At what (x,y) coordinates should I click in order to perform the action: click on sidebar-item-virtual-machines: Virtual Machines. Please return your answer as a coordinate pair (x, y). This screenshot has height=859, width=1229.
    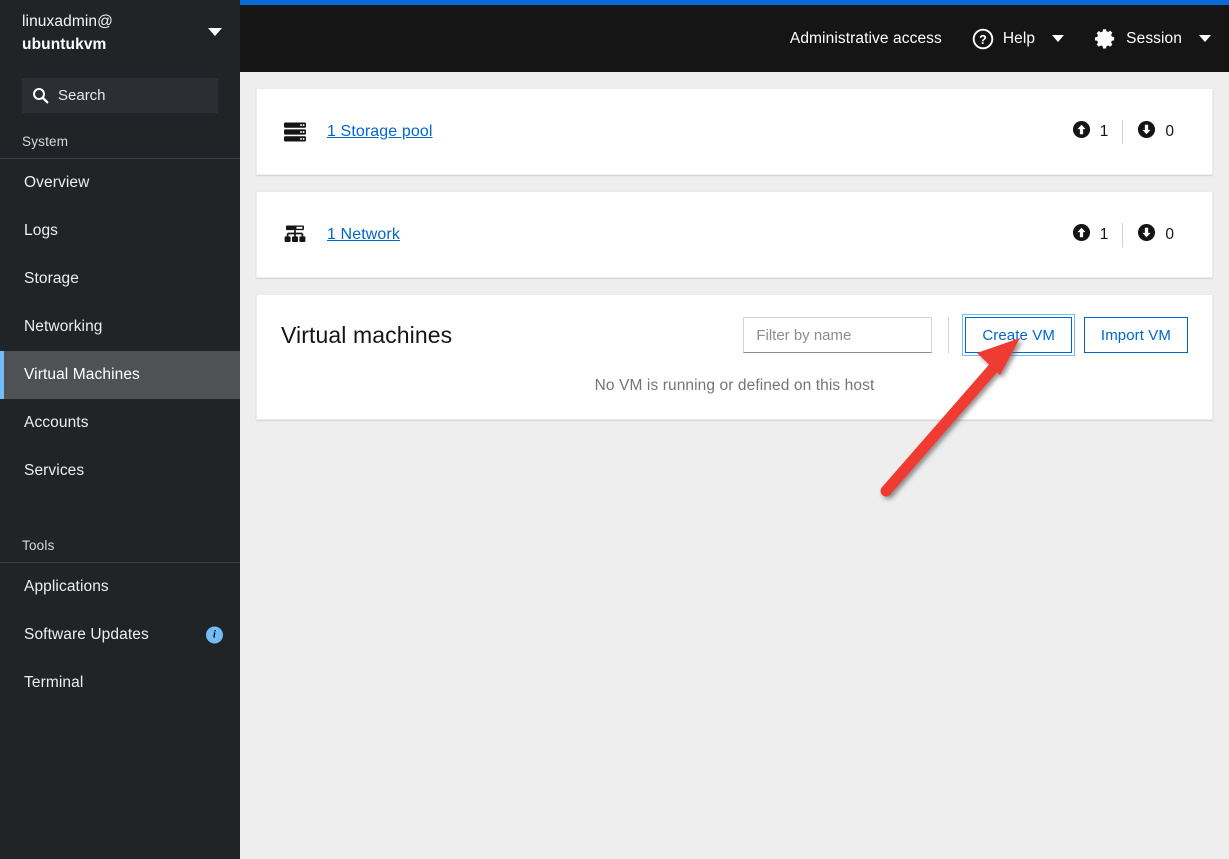
    Looking at the image, I should click on (120, 375).